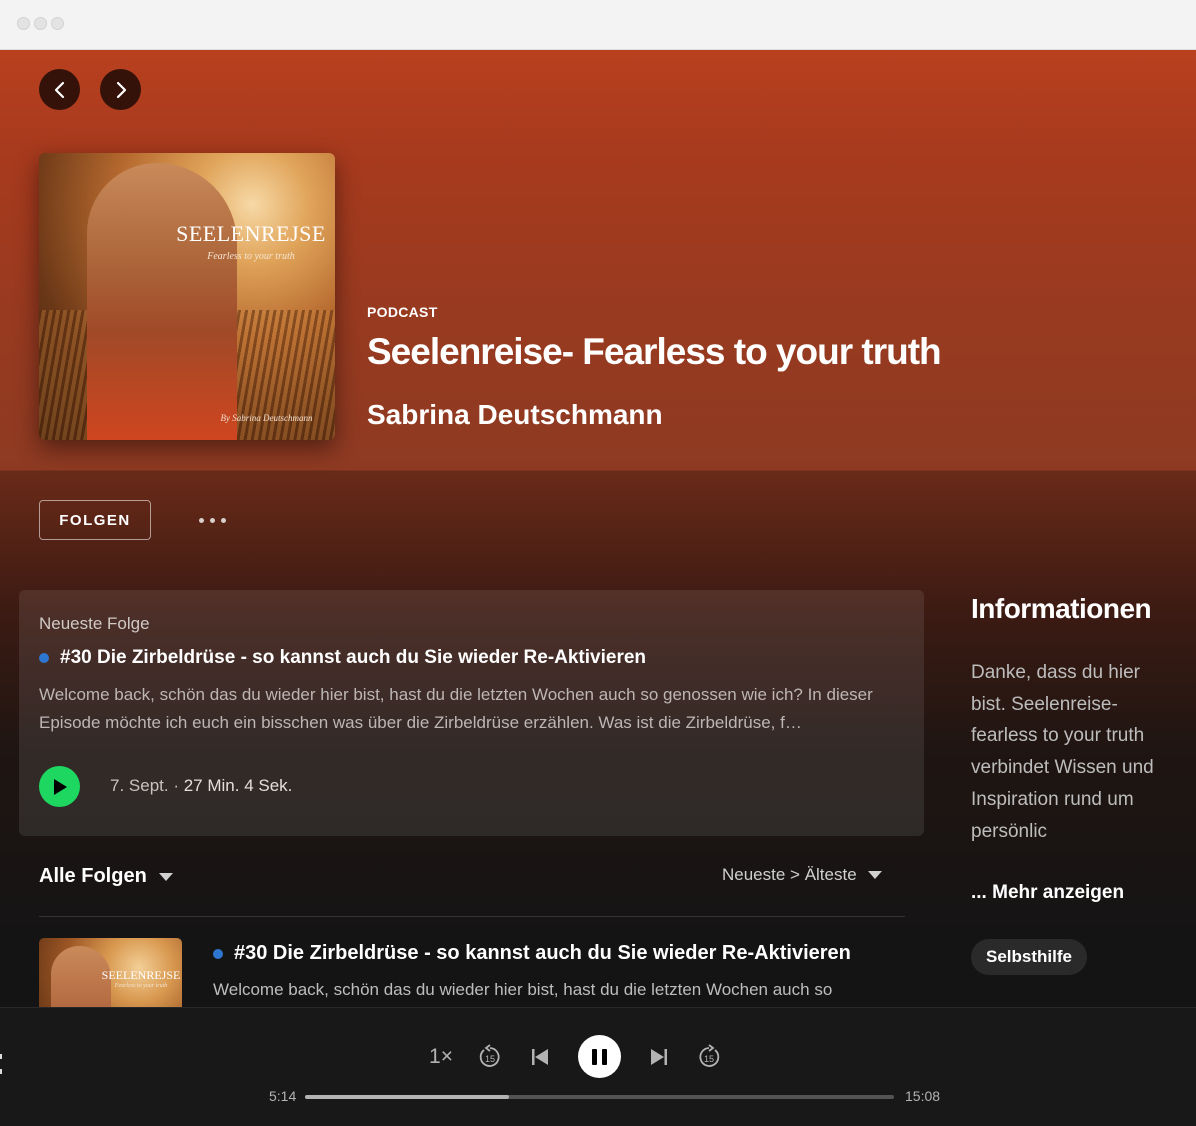 This screenshot has height=1126, width=1196. Describe the element at coordinates (93, 876) in the screenshot. I see `all-episodes-label: Alle Folgen` at that location.